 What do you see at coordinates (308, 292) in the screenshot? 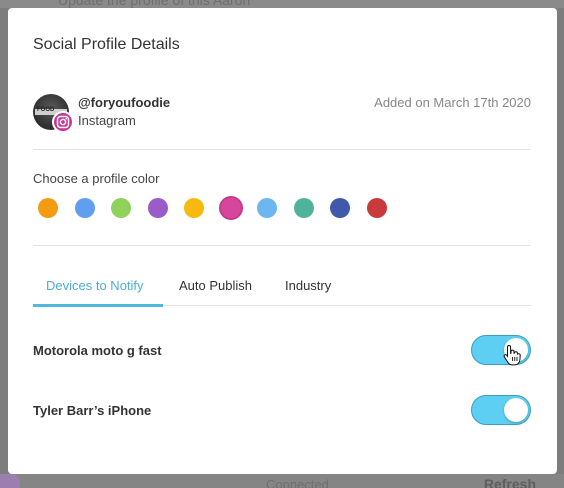
I see `tab-industry: Industry` at bounding box center [308, 292].